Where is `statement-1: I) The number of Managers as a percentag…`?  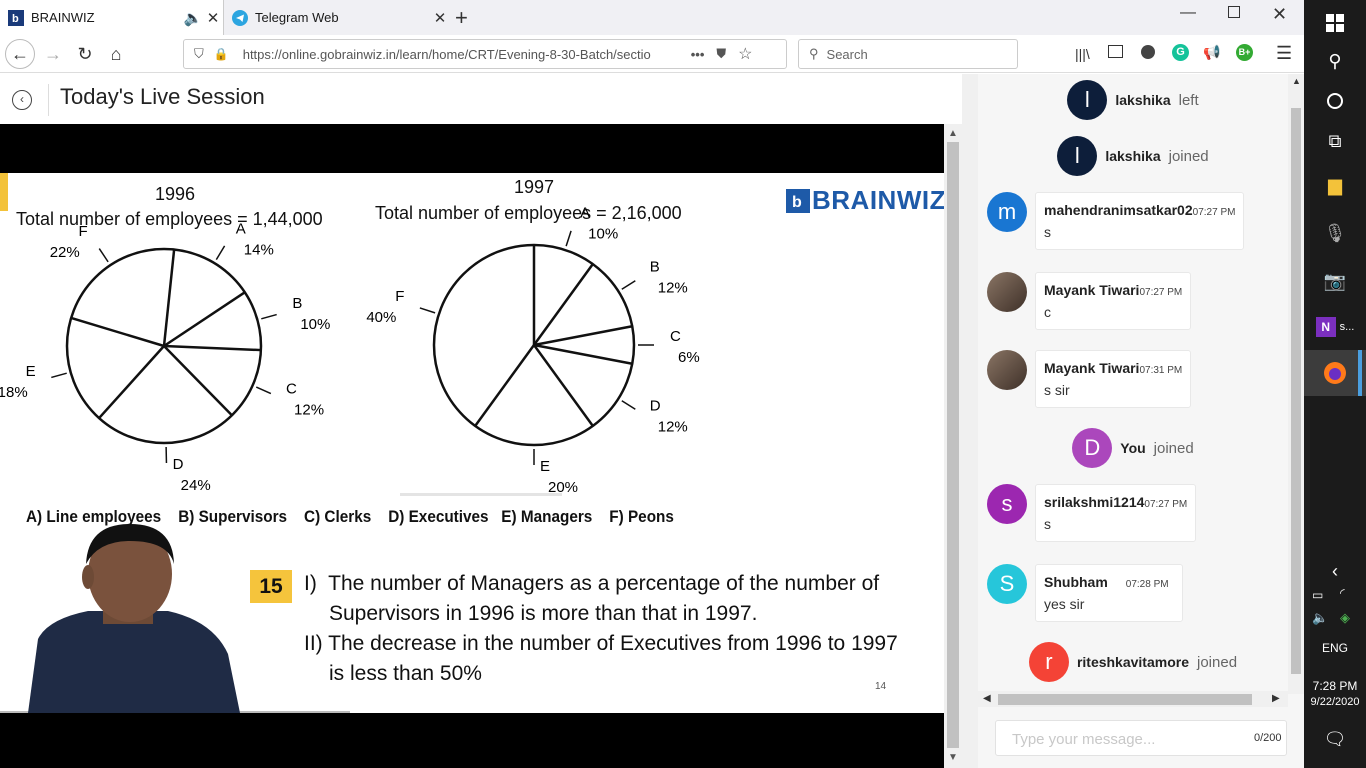 statement-1: I) The number of Managers as a percentag… is located at coordinates (592, 583).